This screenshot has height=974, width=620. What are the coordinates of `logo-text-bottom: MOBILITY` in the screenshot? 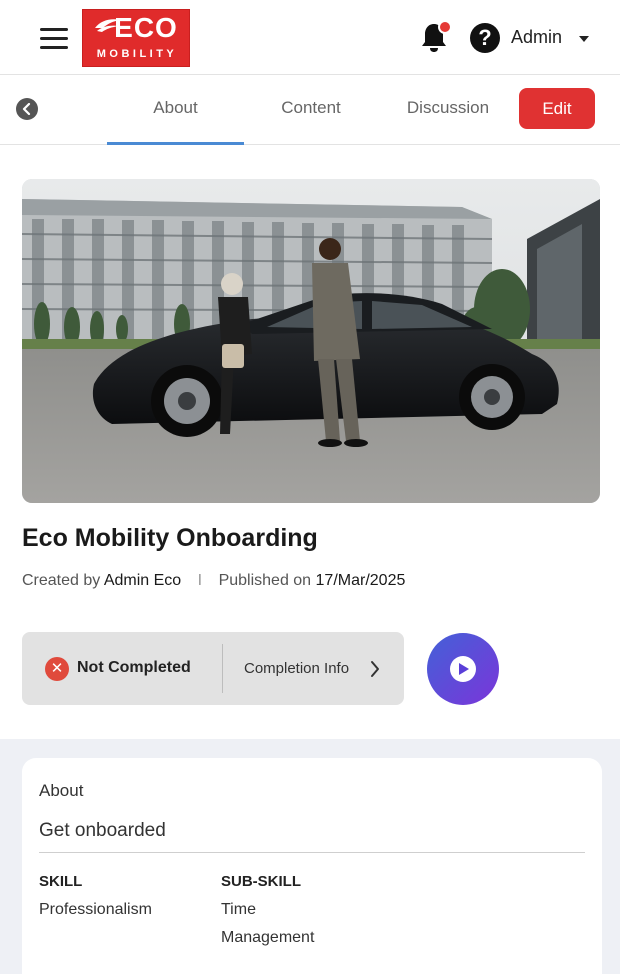 It's located at (137, 54).